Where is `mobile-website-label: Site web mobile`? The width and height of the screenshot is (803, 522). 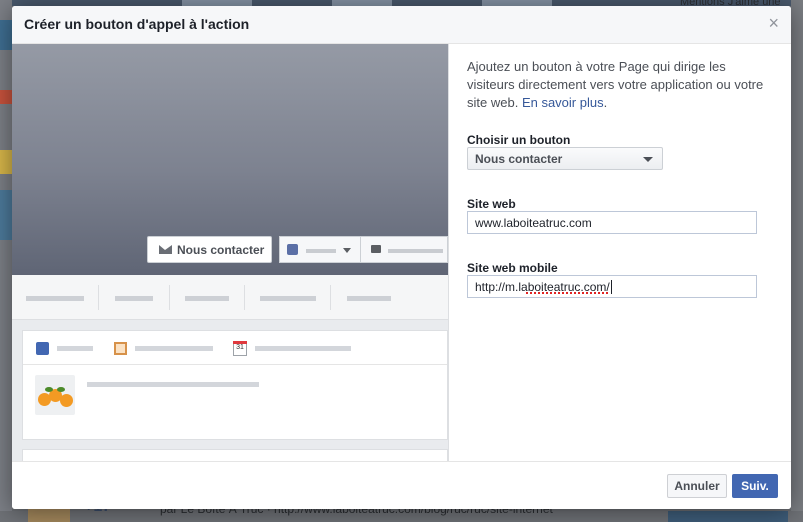 mobile-website-label: Site web mobile is located at coordinates (512, 268).